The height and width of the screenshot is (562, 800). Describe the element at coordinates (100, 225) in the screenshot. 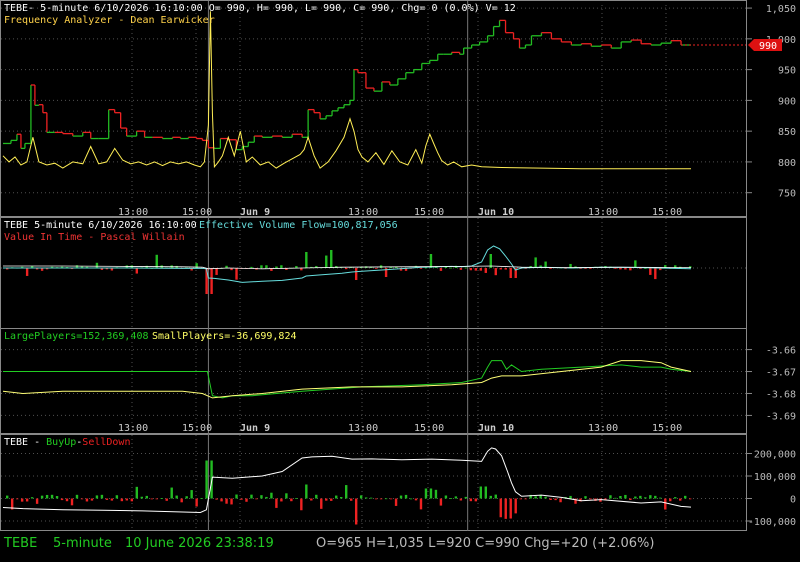

I see `volume-flow-panel-header: TEBE 5-minute 6/10/2026 16:10:00` at that location.